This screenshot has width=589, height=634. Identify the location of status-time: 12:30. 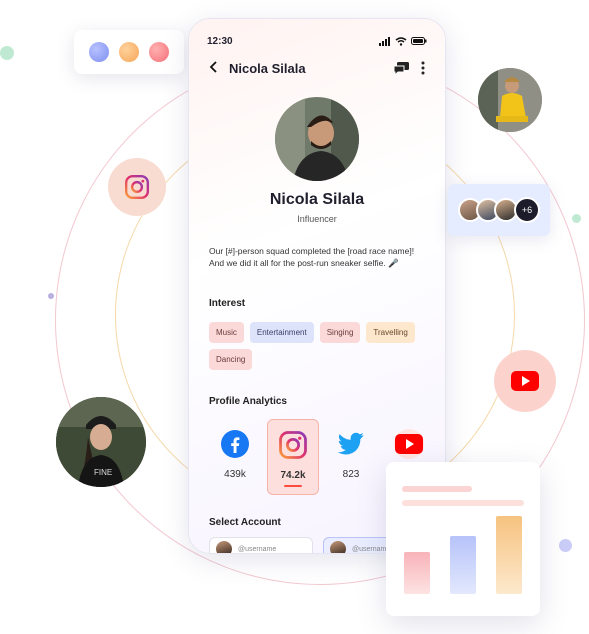
(220, 41).